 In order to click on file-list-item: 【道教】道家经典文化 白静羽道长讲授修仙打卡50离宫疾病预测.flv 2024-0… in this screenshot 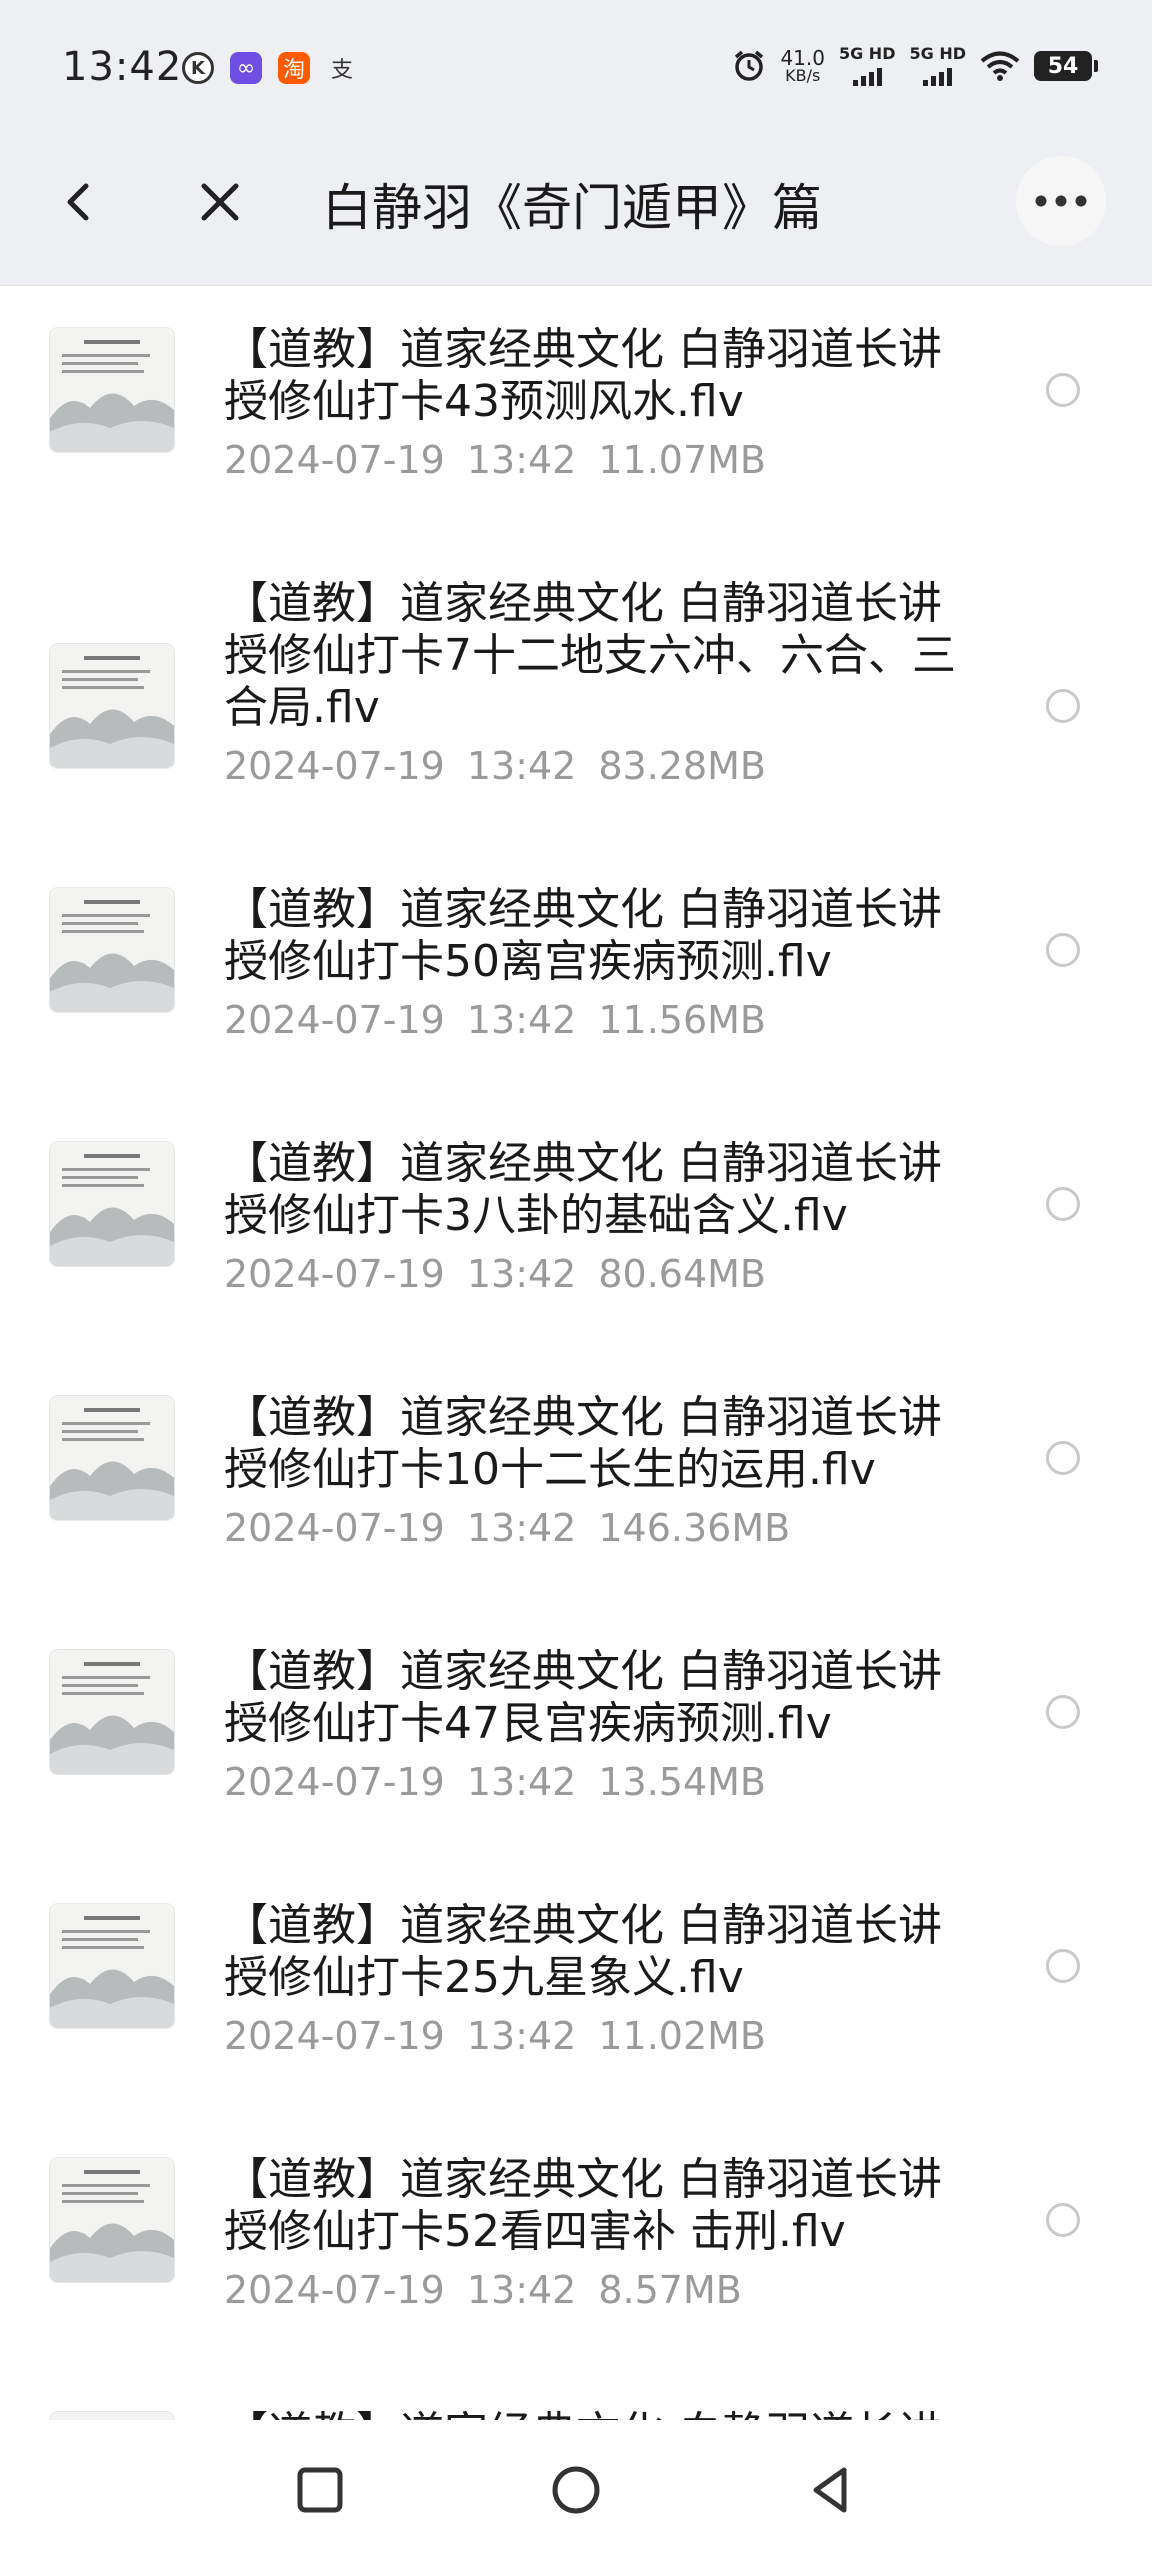, I will do `click(576, 973)`.